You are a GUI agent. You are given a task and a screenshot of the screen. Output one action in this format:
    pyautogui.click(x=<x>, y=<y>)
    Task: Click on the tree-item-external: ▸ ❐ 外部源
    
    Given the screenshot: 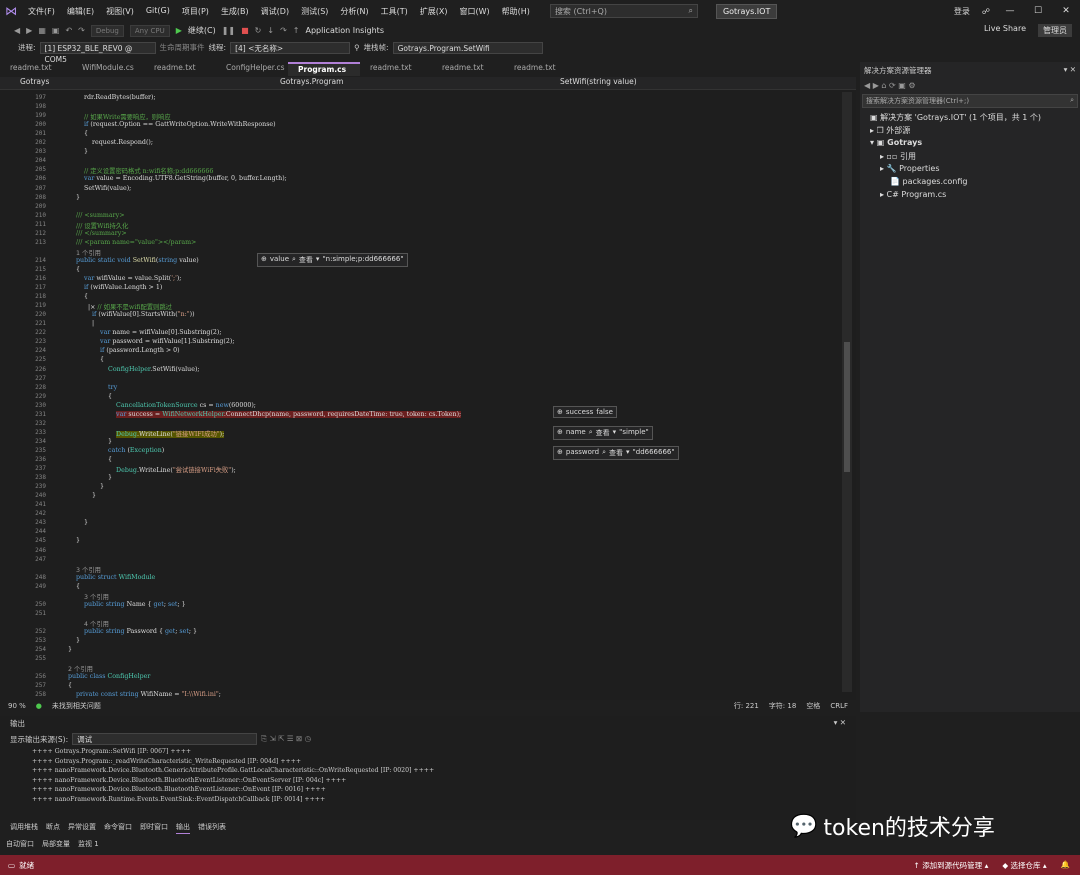 What is the action you would take?
    pyautogui.click(x=890, y=130)
    